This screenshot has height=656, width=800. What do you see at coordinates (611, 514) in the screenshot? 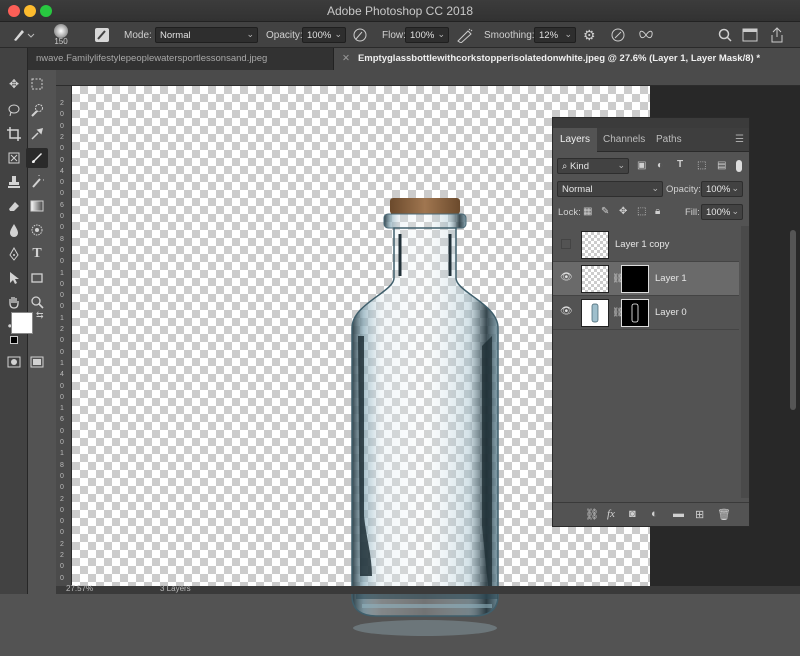
I see `layer-style-fx-icon: fx` at bounding box center [611, 514].